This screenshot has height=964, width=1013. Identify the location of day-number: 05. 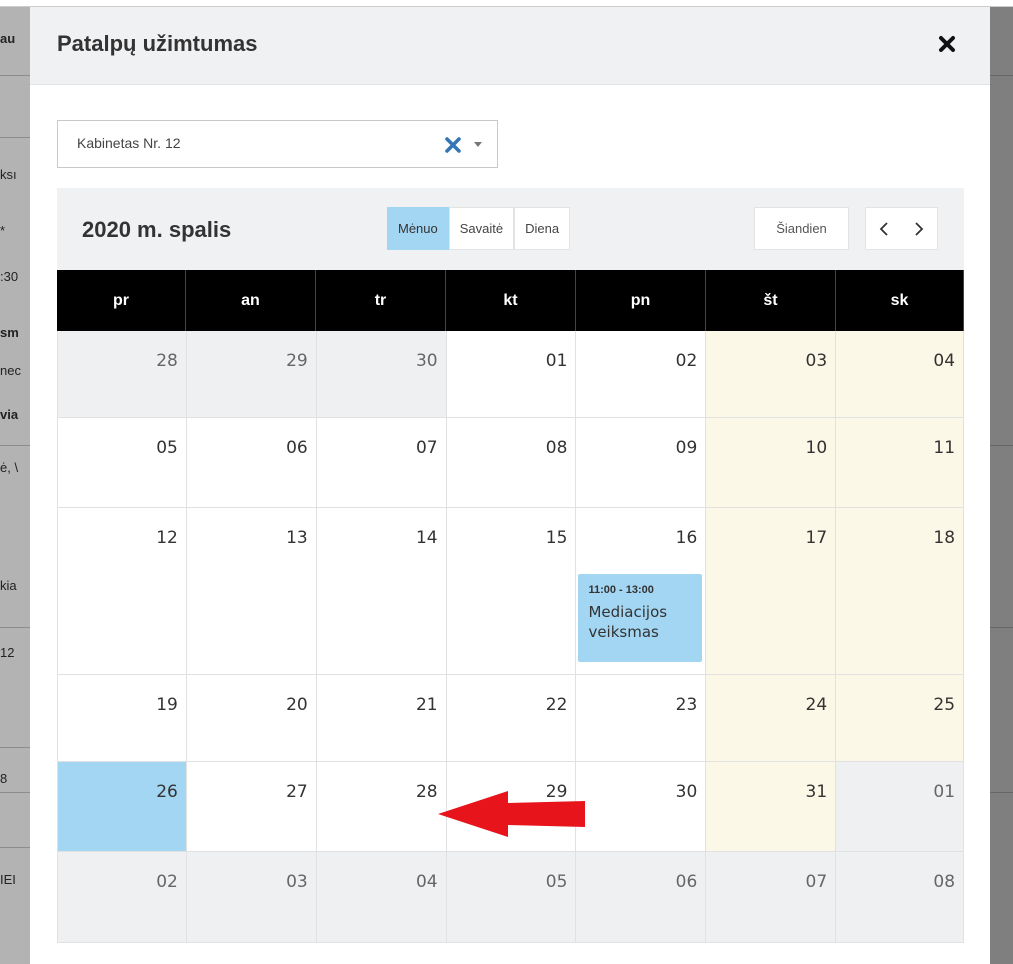
(556, 882).